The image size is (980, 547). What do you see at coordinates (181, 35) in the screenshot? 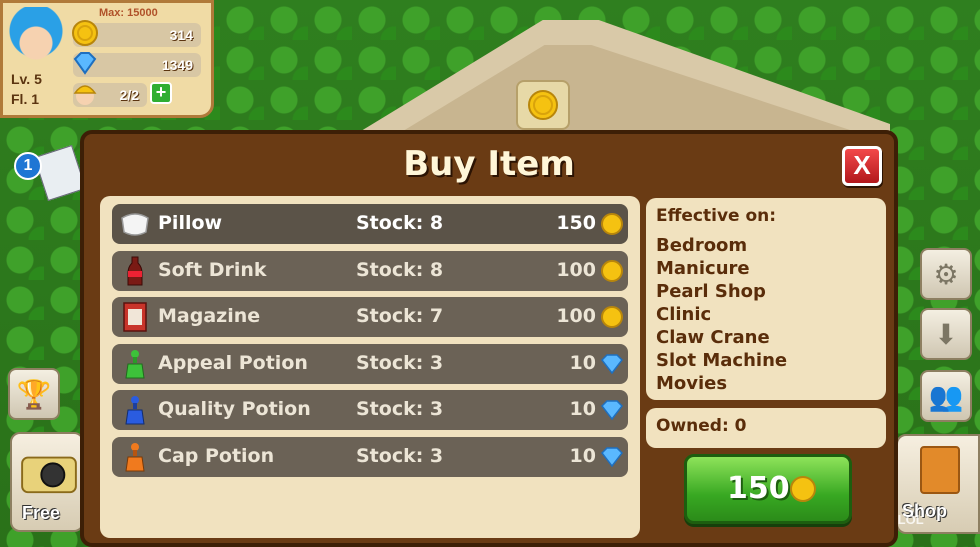
I see `coins-value: 314` at bounding box center [181, 35].